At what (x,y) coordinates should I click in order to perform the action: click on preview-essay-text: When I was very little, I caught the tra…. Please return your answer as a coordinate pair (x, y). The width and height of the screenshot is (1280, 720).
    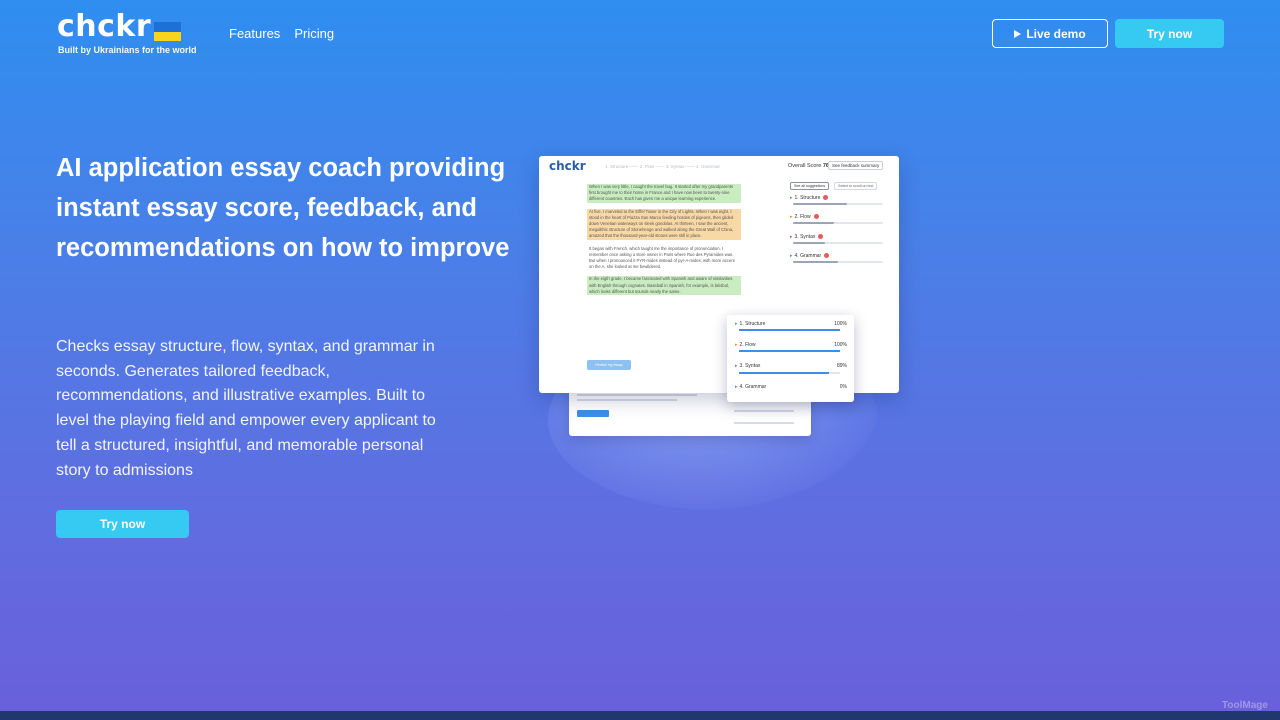
    Looking at the image, I should click on (664, 274).